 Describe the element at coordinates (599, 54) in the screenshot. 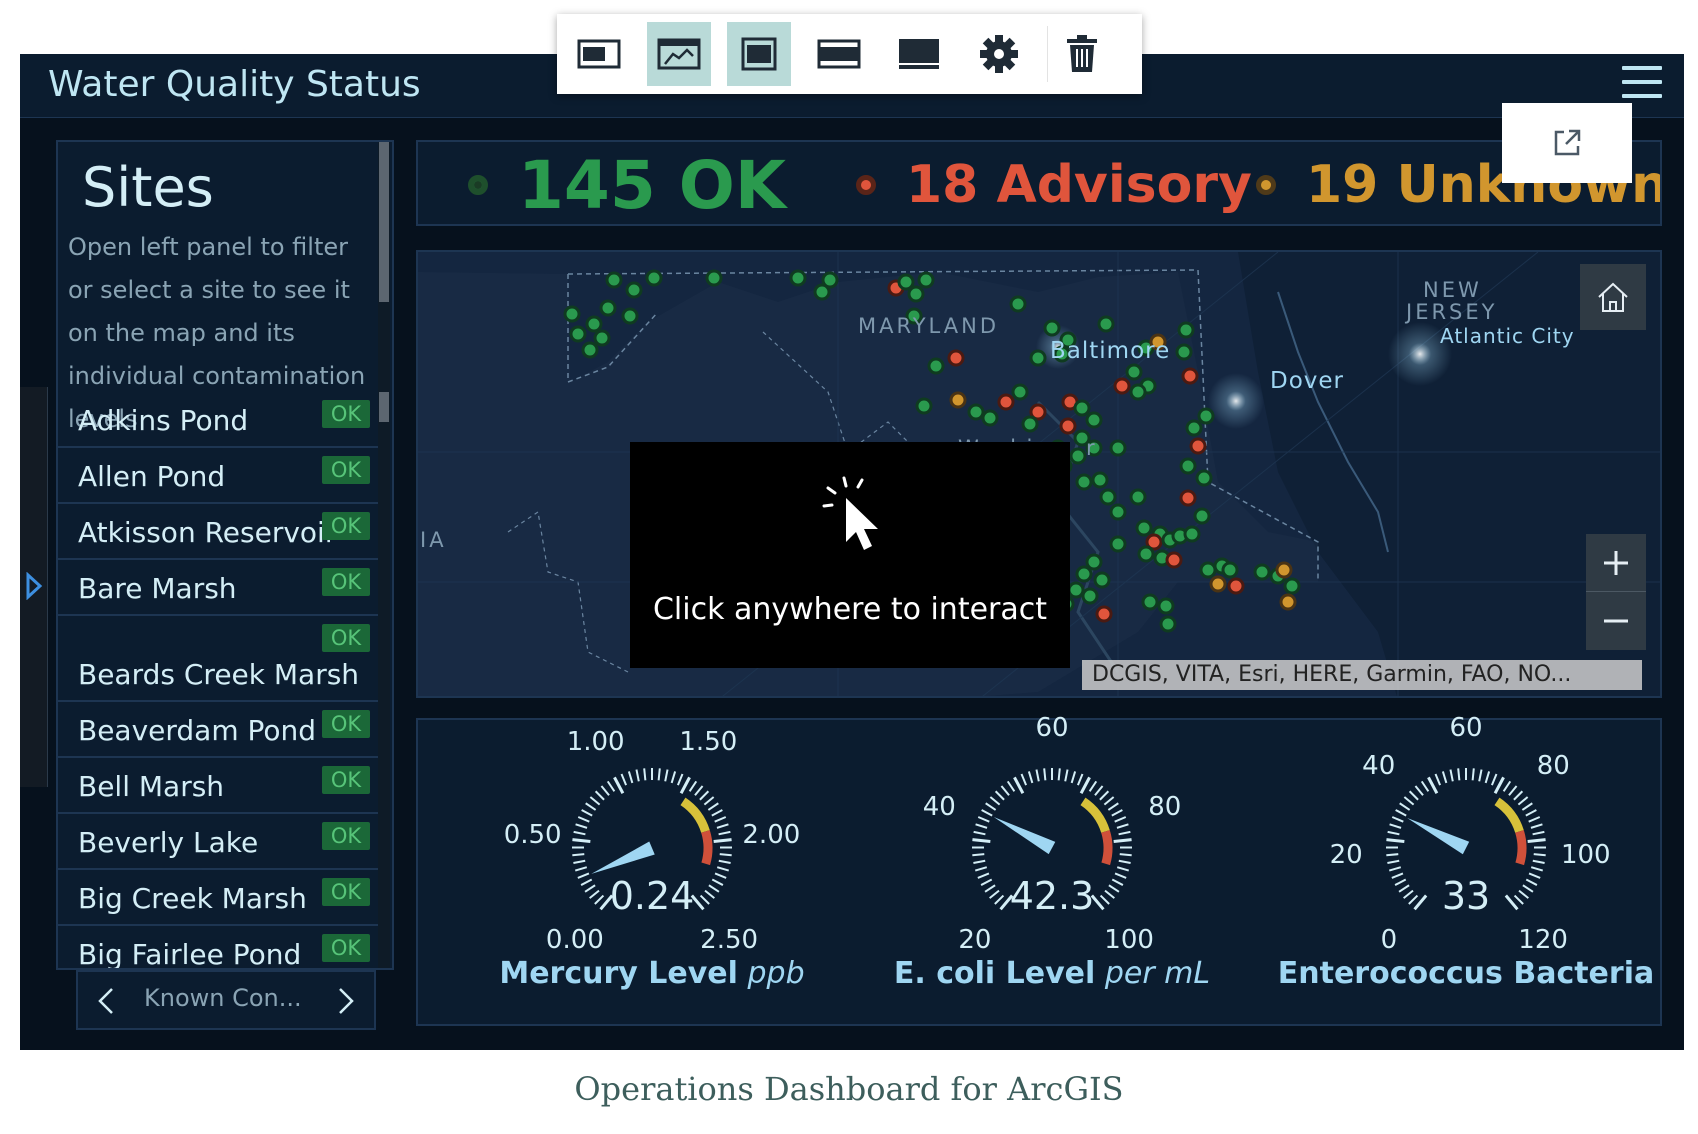

I see `toolbar-button-side-layout` at that location.